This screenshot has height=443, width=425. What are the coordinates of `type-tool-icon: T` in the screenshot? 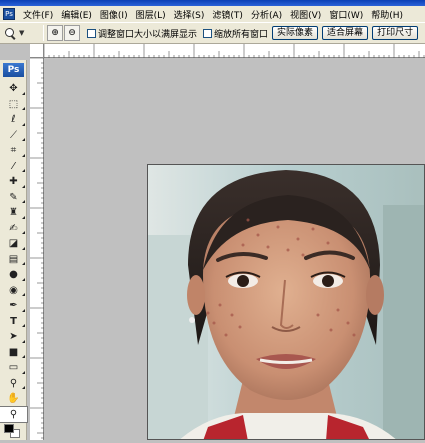 It's located at (13, 321).